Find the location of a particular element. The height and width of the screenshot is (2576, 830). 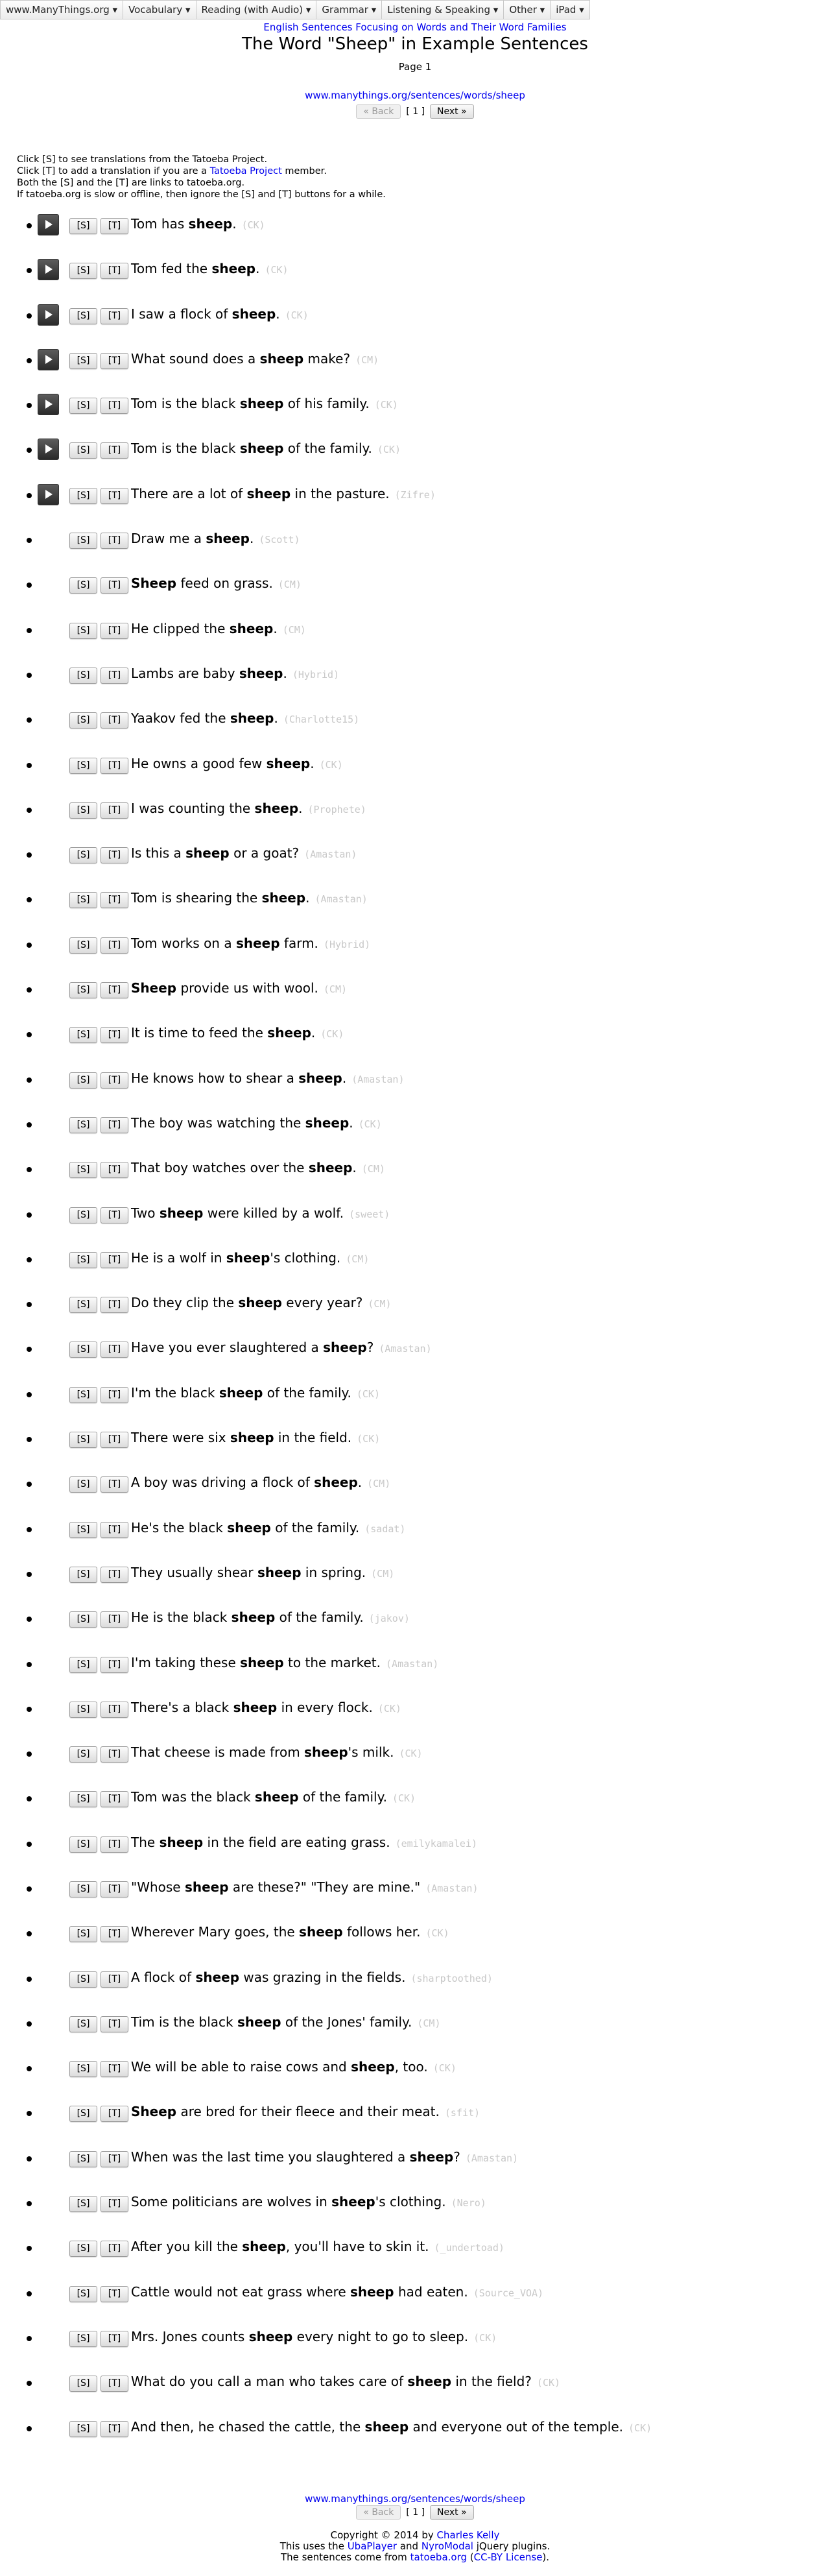

author-link: Charles Kelly is located at coordinates (468, 2535).